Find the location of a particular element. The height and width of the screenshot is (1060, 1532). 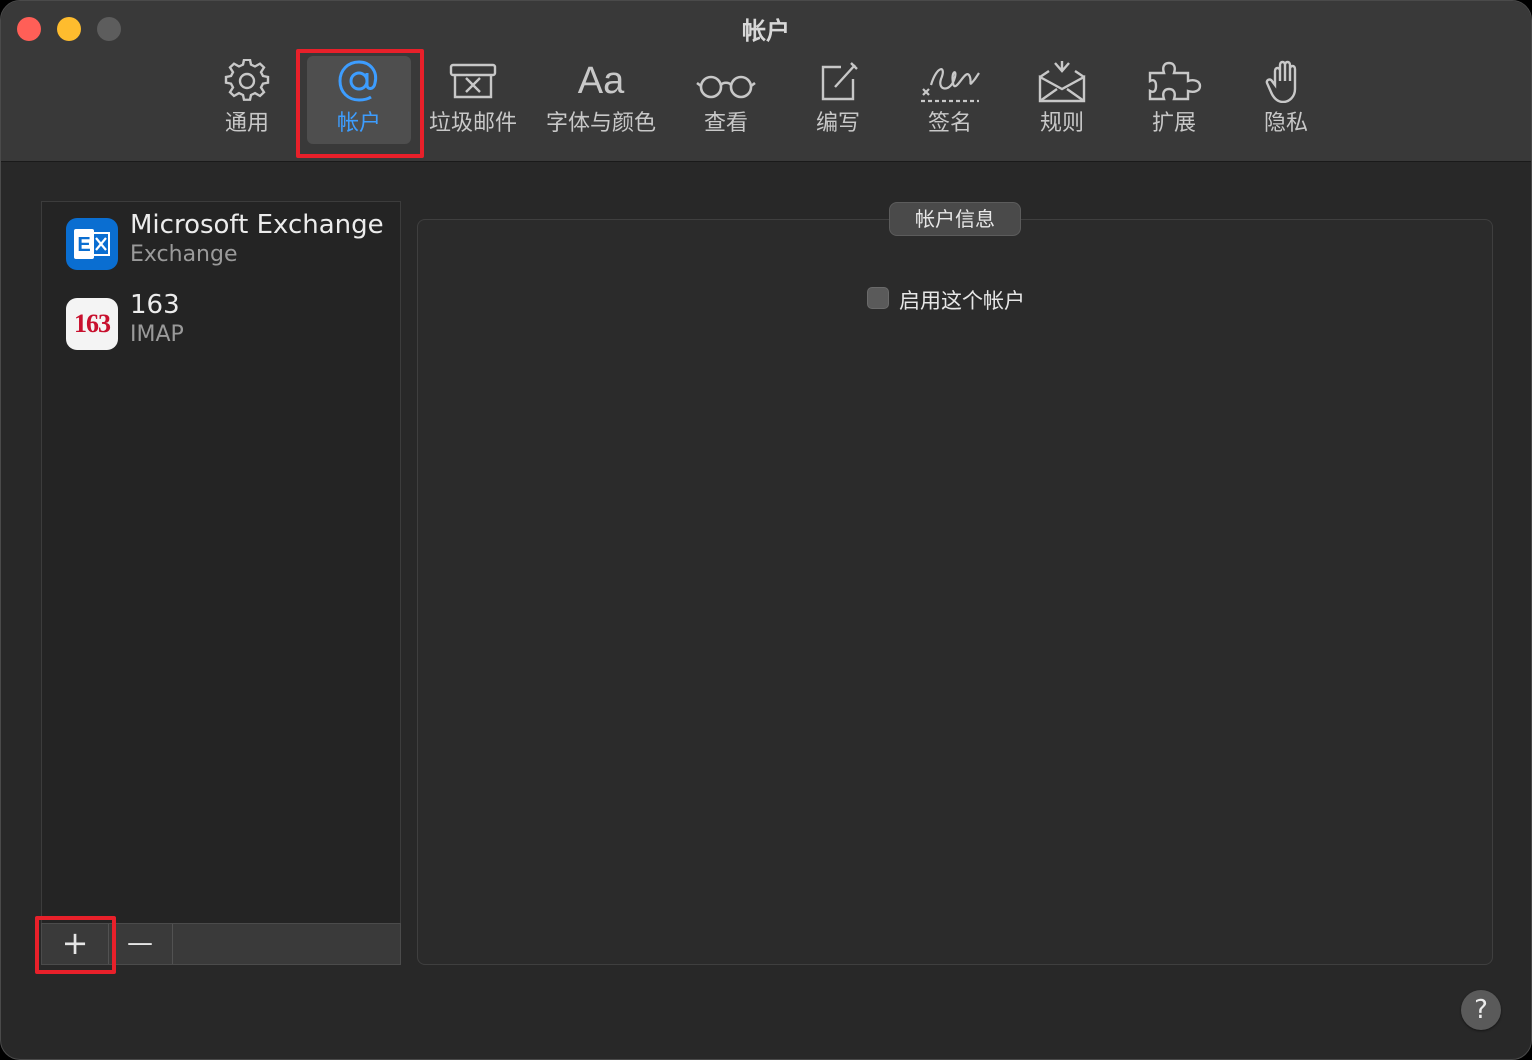

tab-composing: 编写 is located at coordinates (838, 104).